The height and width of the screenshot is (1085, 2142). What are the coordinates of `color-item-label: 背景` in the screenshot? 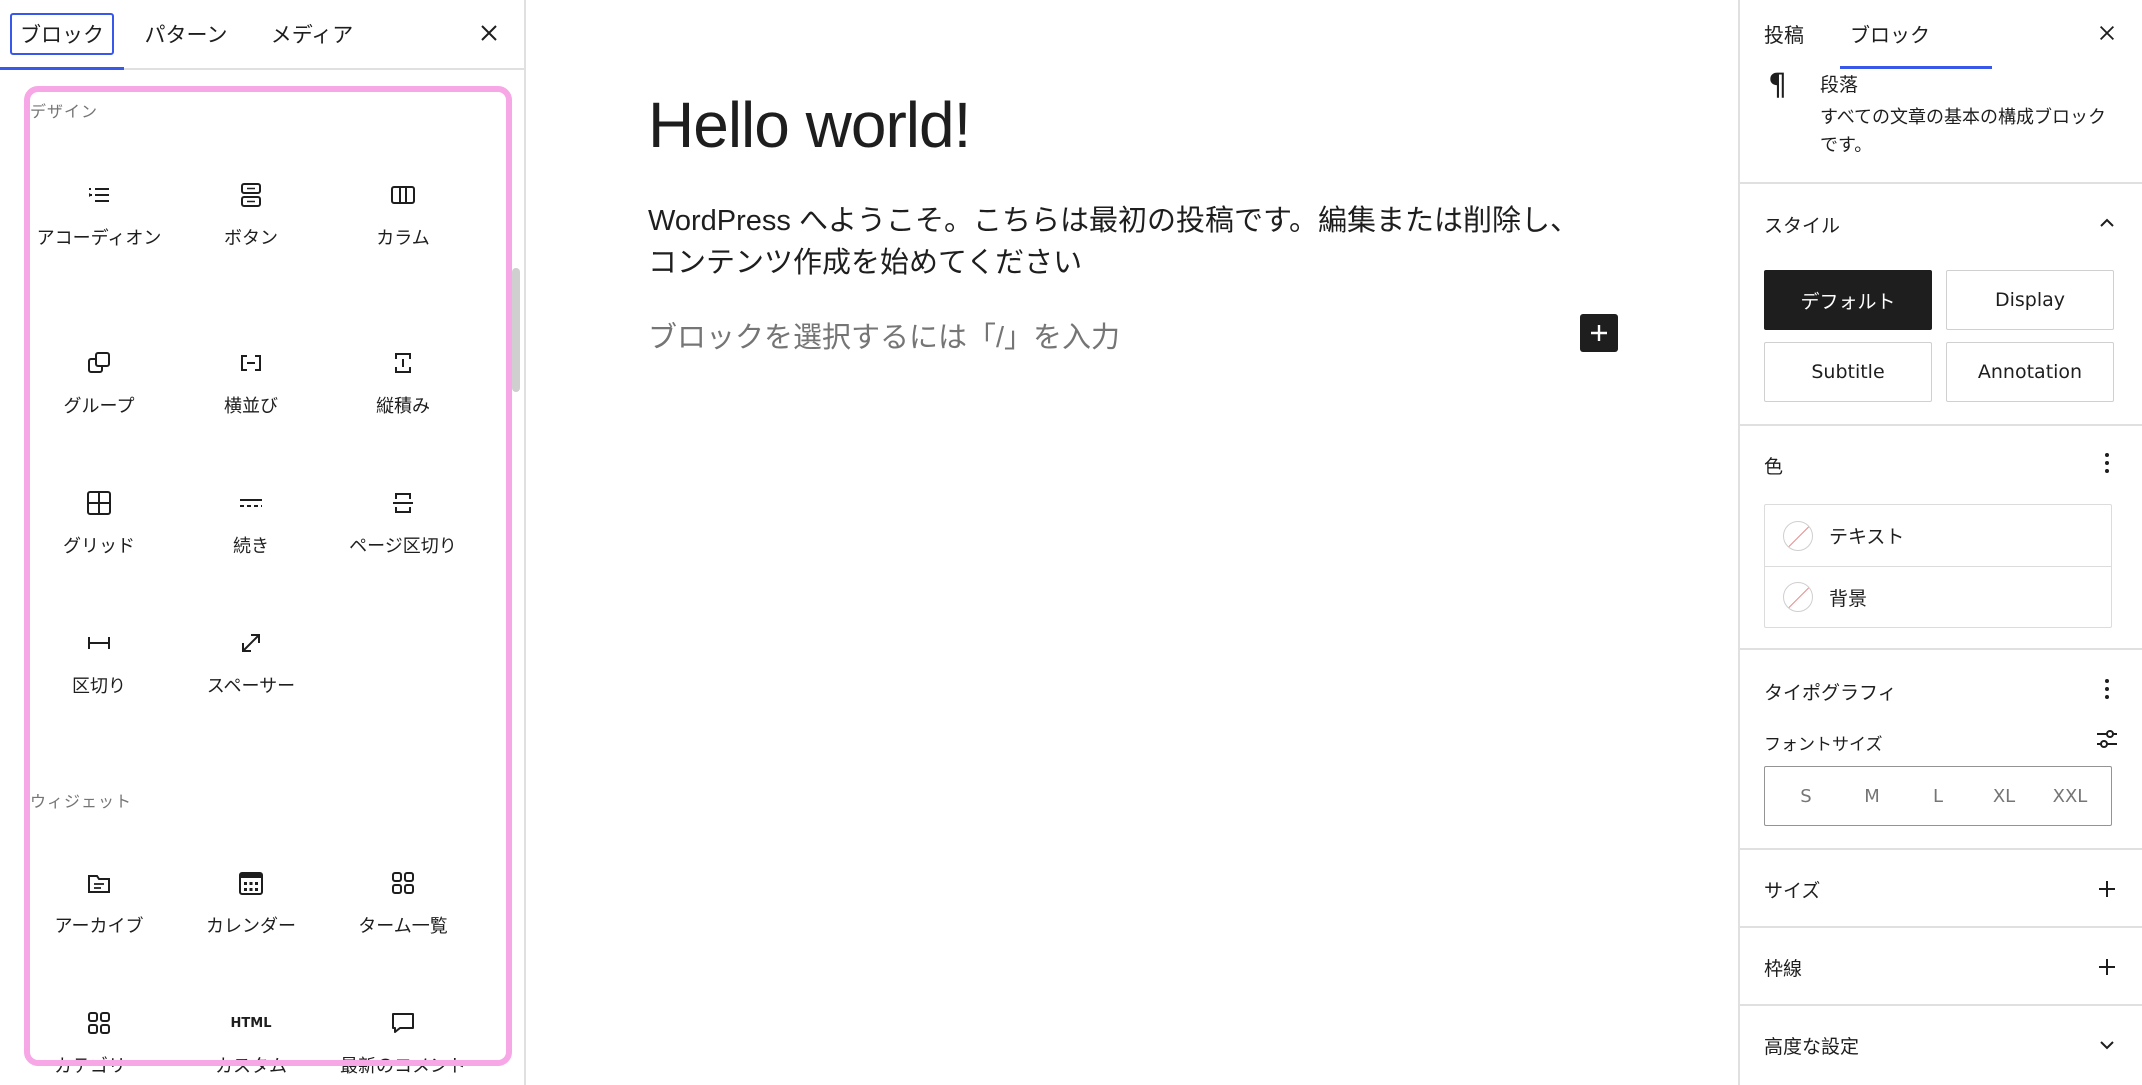 It's located at (1848, 598).